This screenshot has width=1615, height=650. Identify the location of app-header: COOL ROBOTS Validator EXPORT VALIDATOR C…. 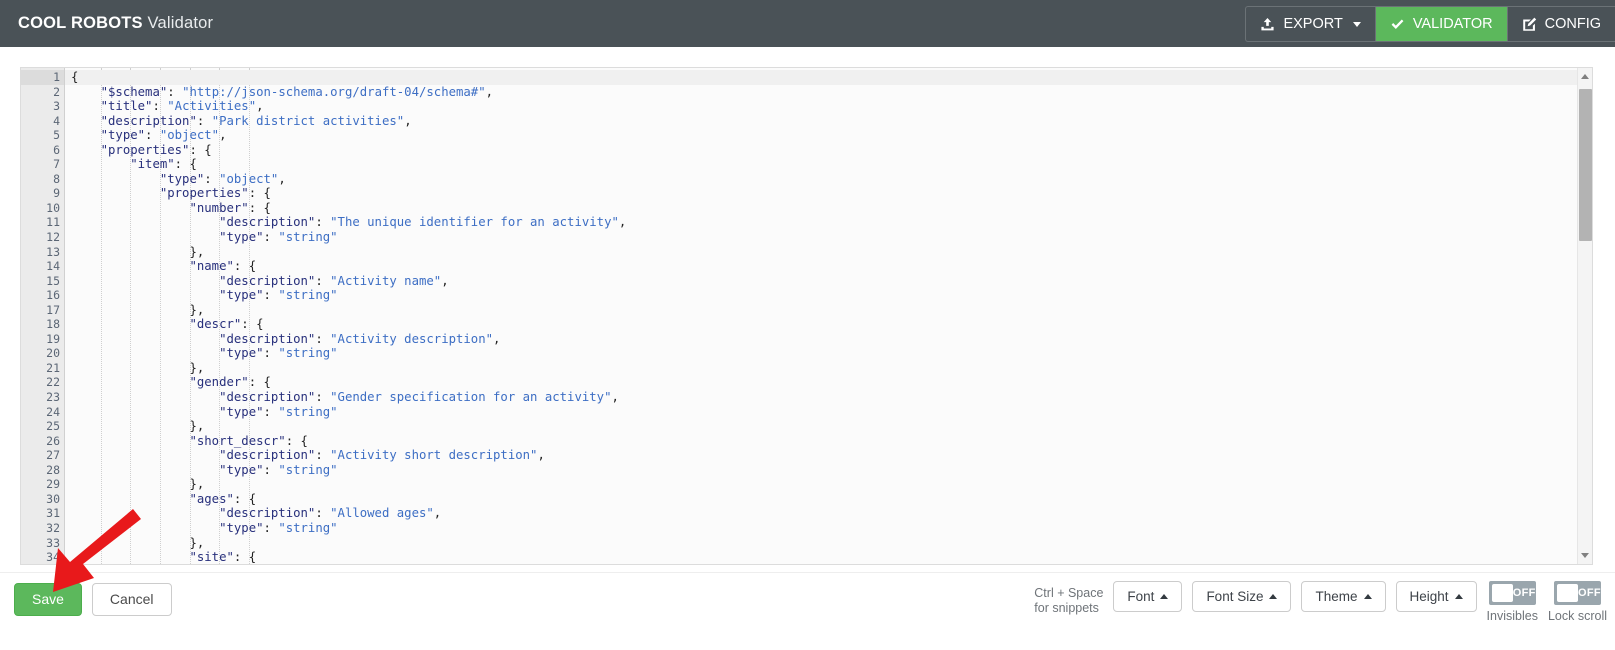
(807, 23).